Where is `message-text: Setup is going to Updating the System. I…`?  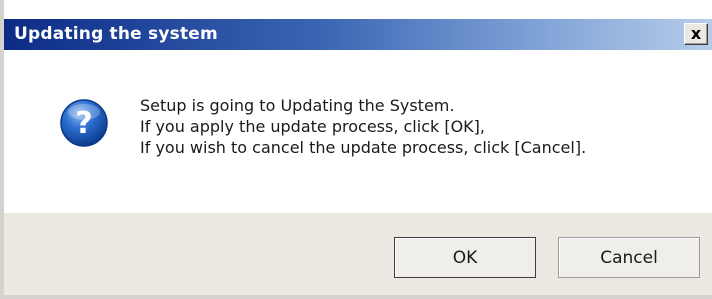
message-text: Setup is going to Updating the System. I… is located at coordinates (363, 126).